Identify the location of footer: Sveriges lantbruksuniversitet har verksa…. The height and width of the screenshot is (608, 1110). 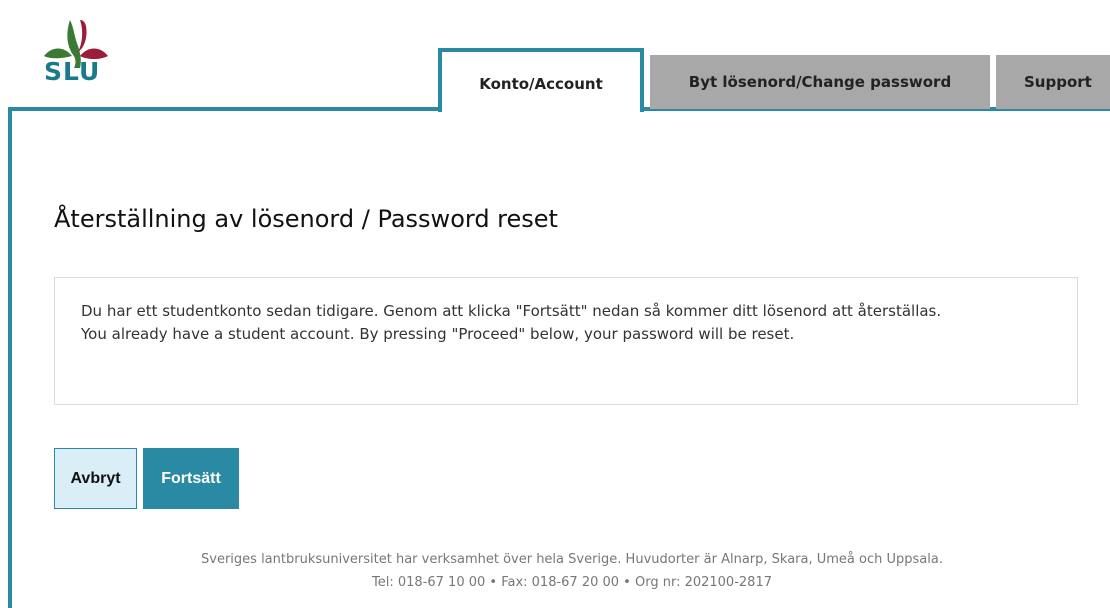
(555, 571).